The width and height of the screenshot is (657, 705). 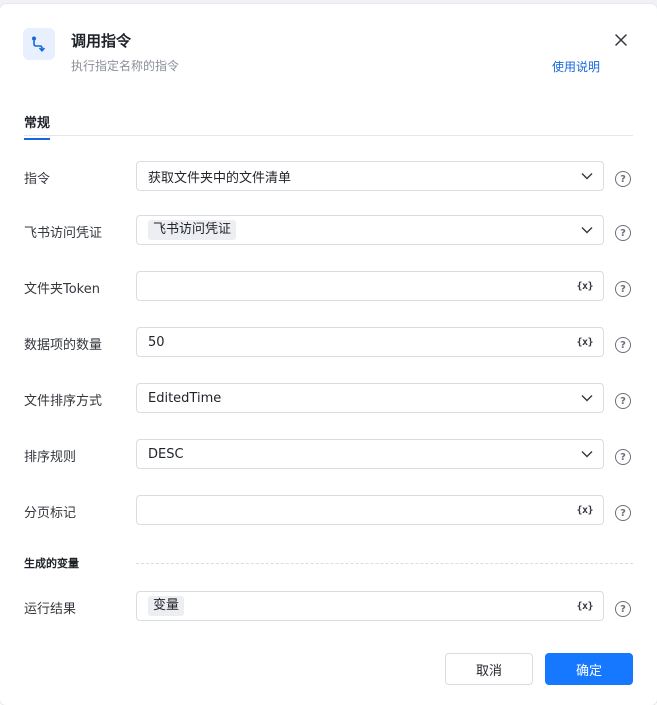 What do you see at coordinates (370, 454) in the screenshot?
I see `sort-order-select: DESC` at bounding box center [370, 454].